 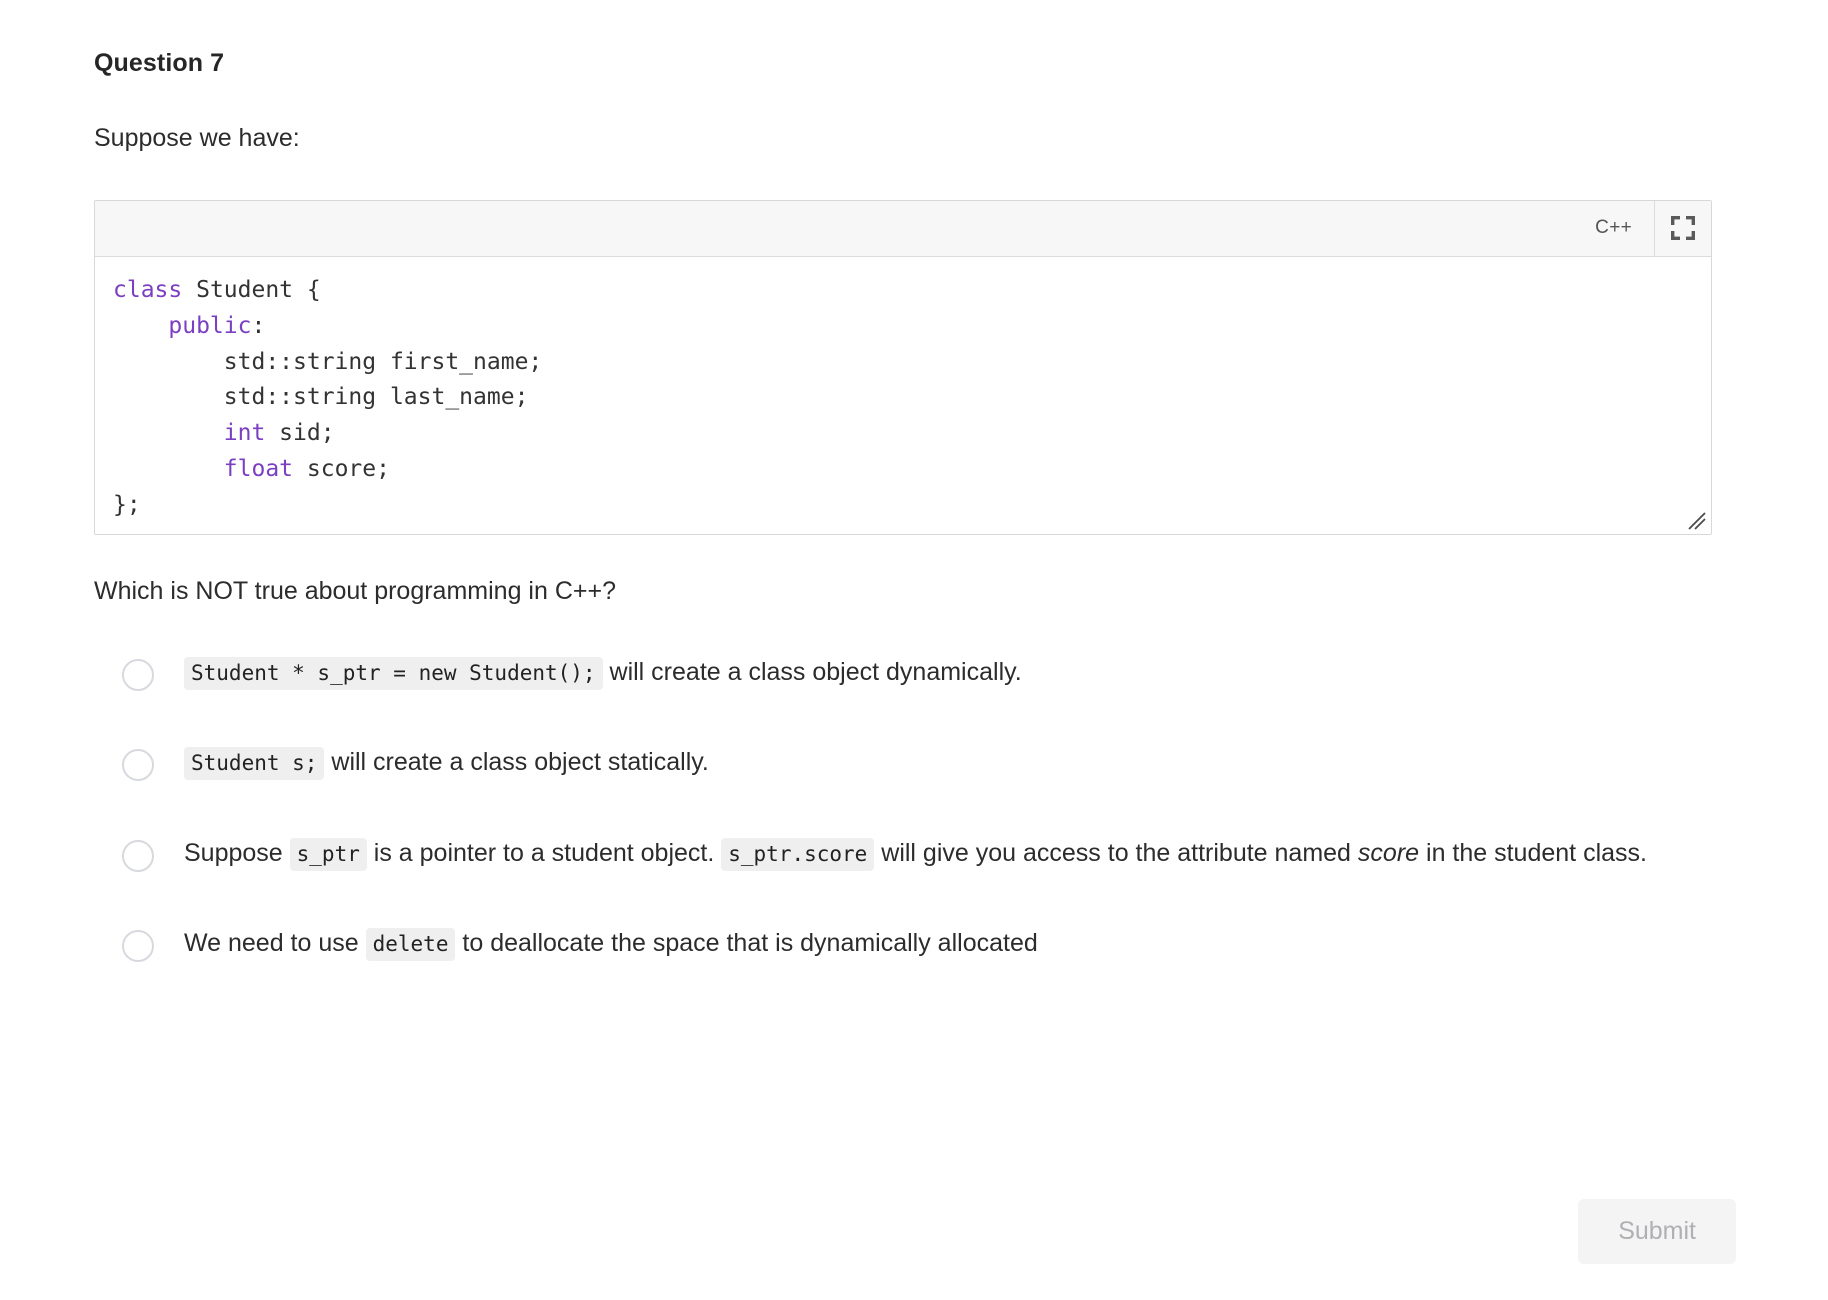 I want to click on code-keyword: int, so click(x=244, y=433).